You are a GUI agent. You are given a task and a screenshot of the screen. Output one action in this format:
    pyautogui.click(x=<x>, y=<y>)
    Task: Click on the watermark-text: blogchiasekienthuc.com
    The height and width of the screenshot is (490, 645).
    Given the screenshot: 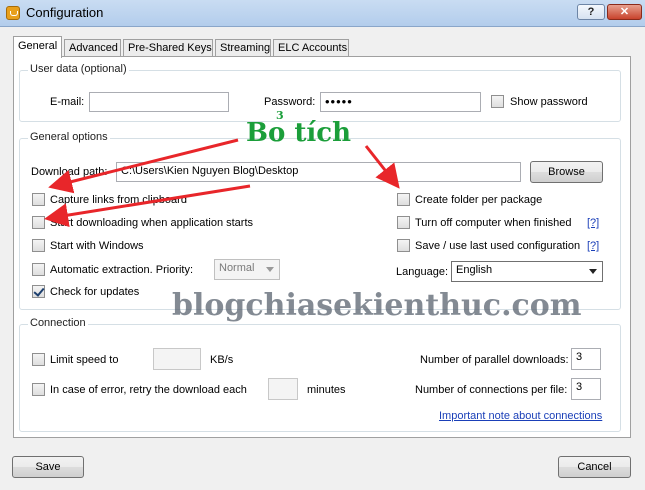 What is the action you would take?
    pyautogui.click(x=377, y=305)
    